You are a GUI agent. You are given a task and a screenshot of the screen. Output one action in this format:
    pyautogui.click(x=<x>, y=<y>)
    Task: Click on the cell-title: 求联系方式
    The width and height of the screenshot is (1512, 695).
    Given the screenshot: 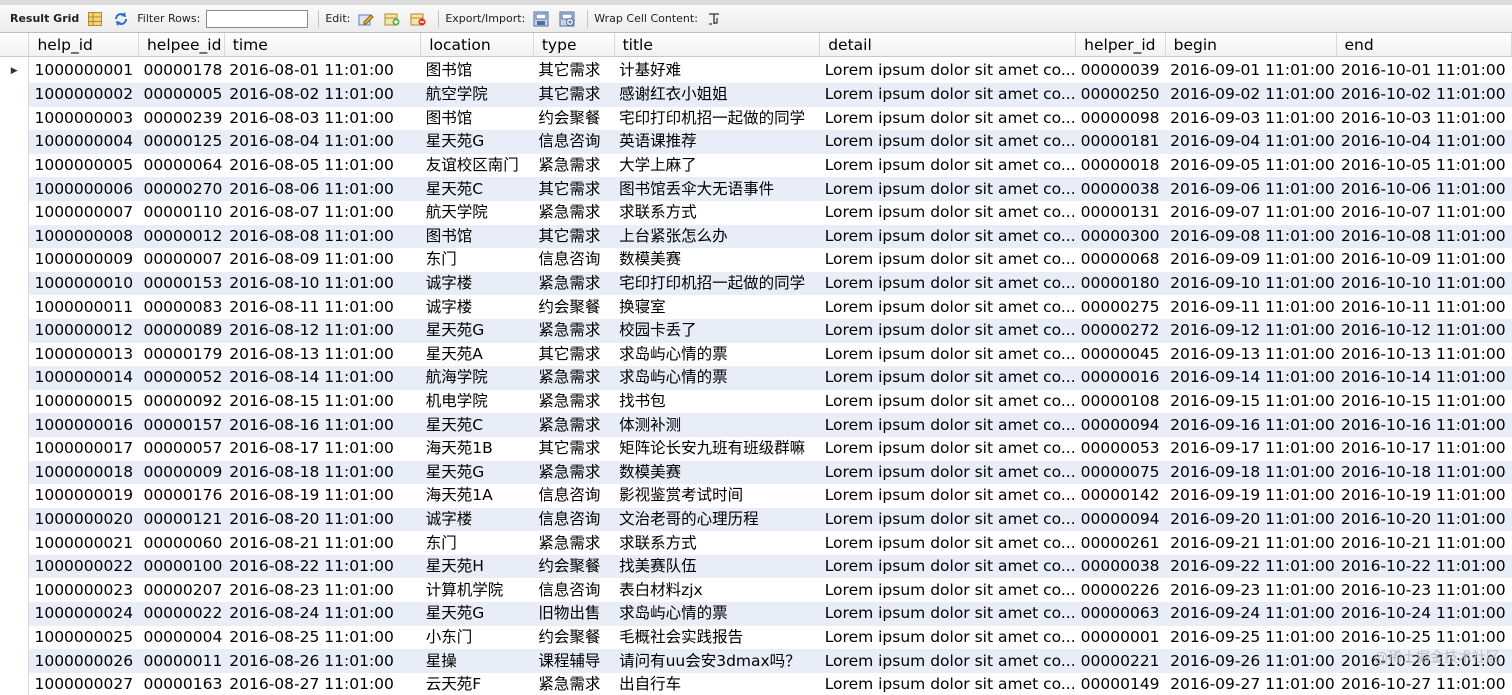 What is the action you would take?
    pyautogui.click(x=717, y=543)
    